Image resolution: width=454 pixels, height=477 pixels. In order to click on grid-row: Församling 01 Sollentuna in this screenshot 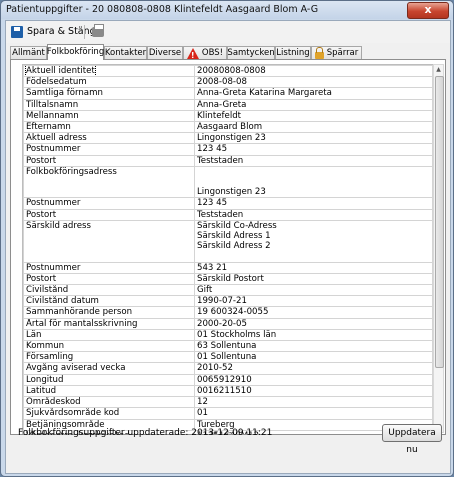, I will do `click(228, 357)`.